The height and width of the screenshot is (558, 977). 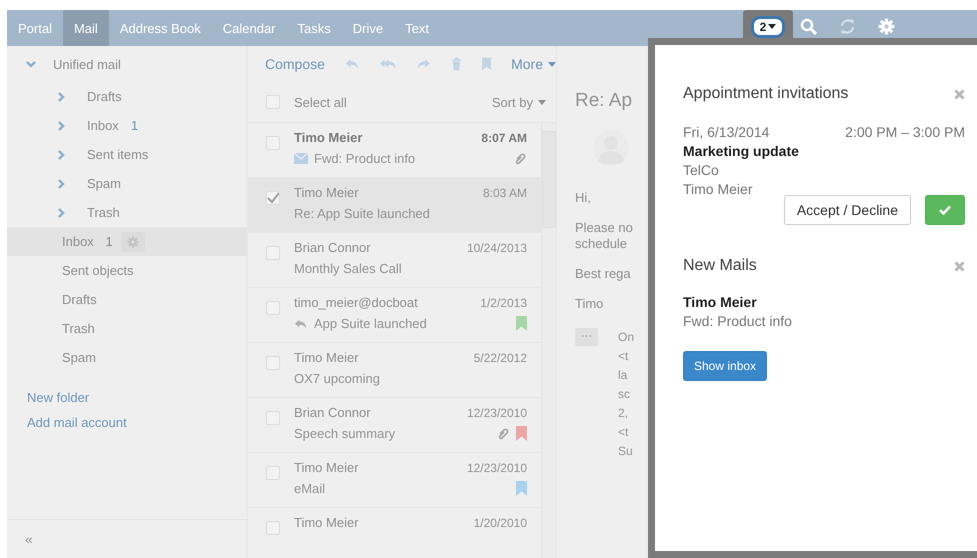 What do you see at coordinates (487, 64) in the screenshot?
I see `bookmark-icon` at bounding box center [487, 64].